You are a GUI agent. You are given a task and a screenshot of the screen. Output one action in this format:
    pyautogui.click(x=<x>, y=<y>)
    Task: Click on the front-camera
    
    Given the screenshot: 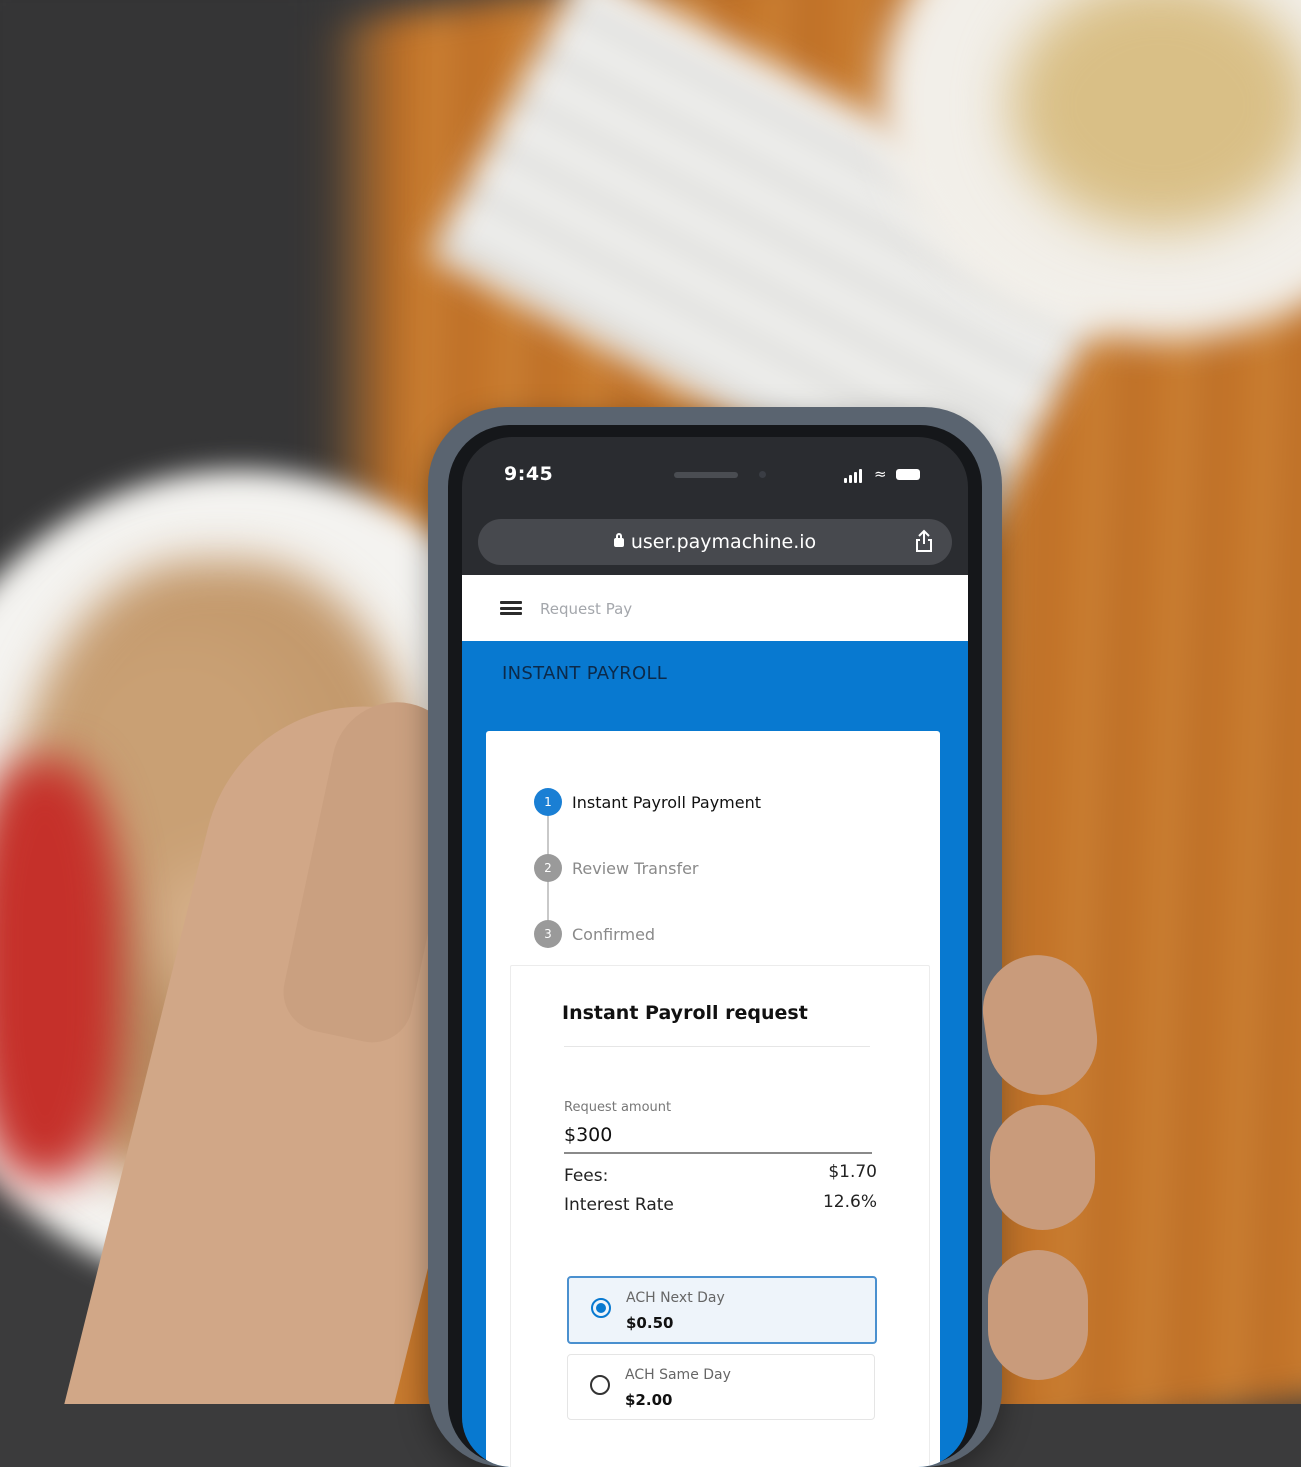 What is the action you would take?
    pyautogui.click(x=762, y=474)
    